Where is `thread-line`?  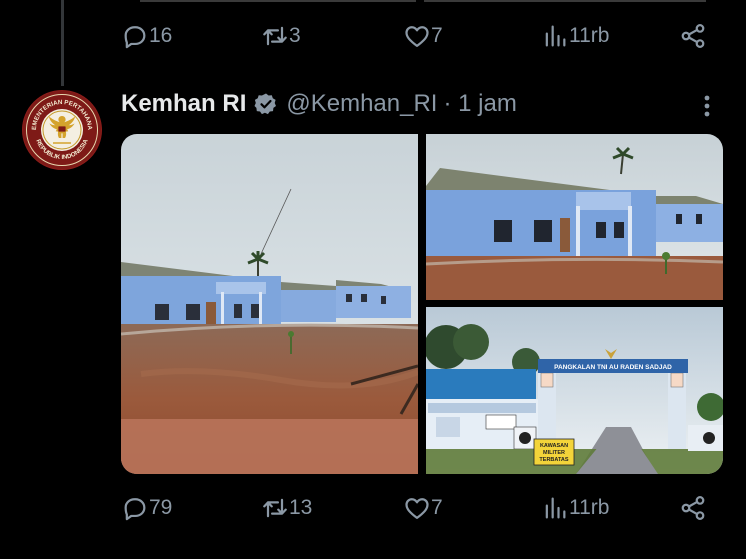
thread-line is located at coordinates (62, 43).